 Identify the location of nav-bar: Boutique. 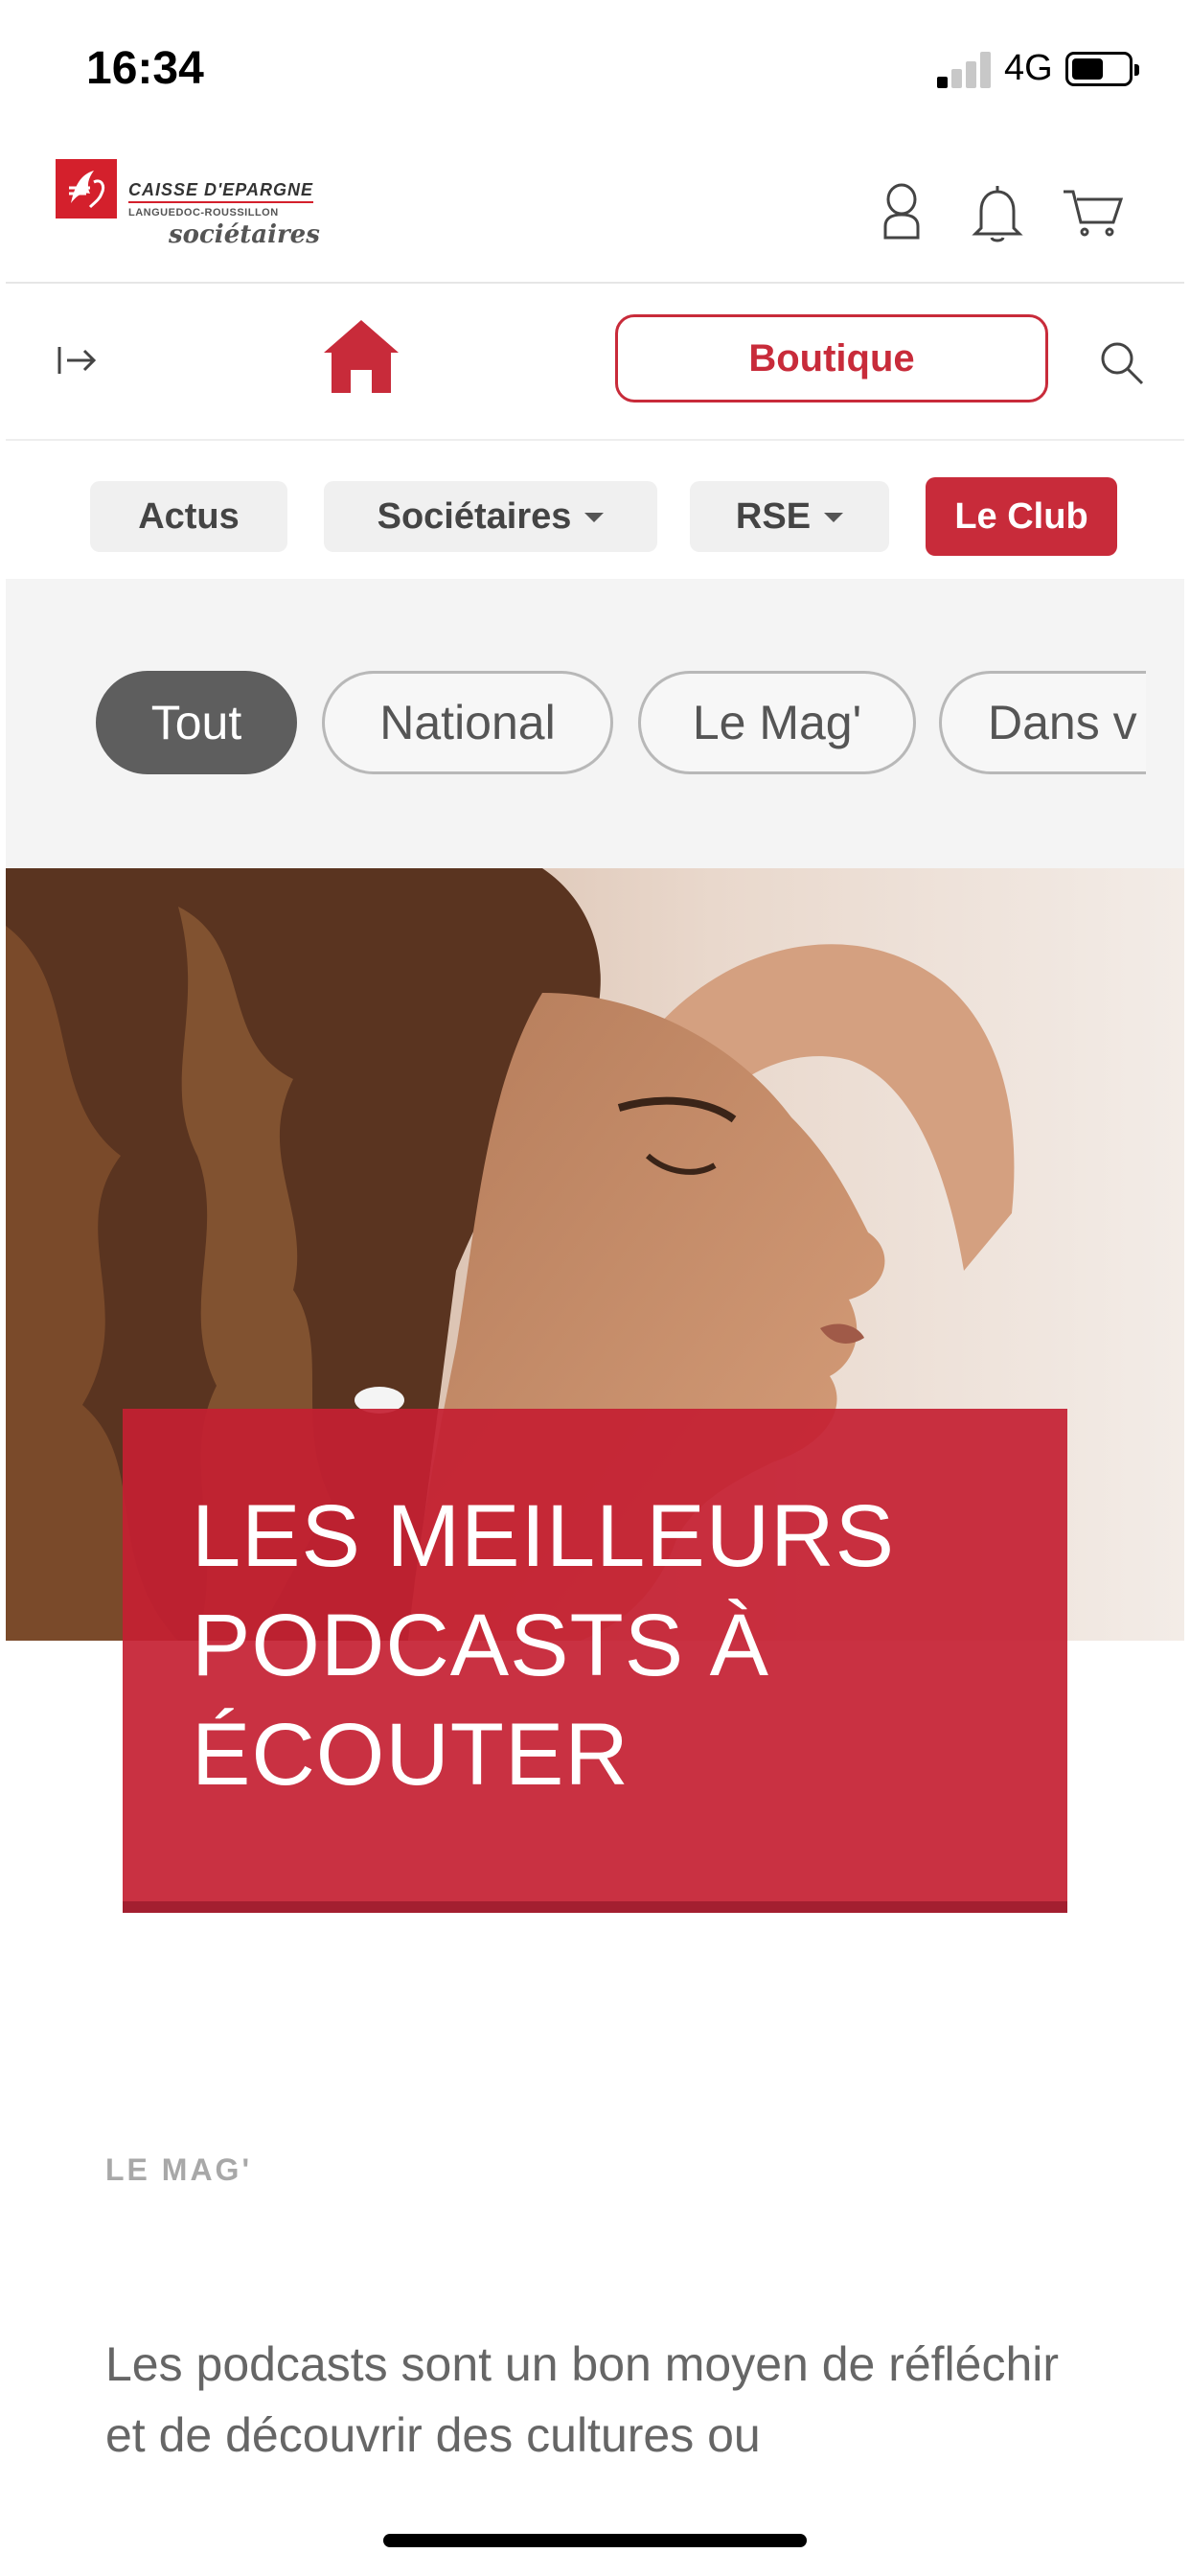
(595, 363).